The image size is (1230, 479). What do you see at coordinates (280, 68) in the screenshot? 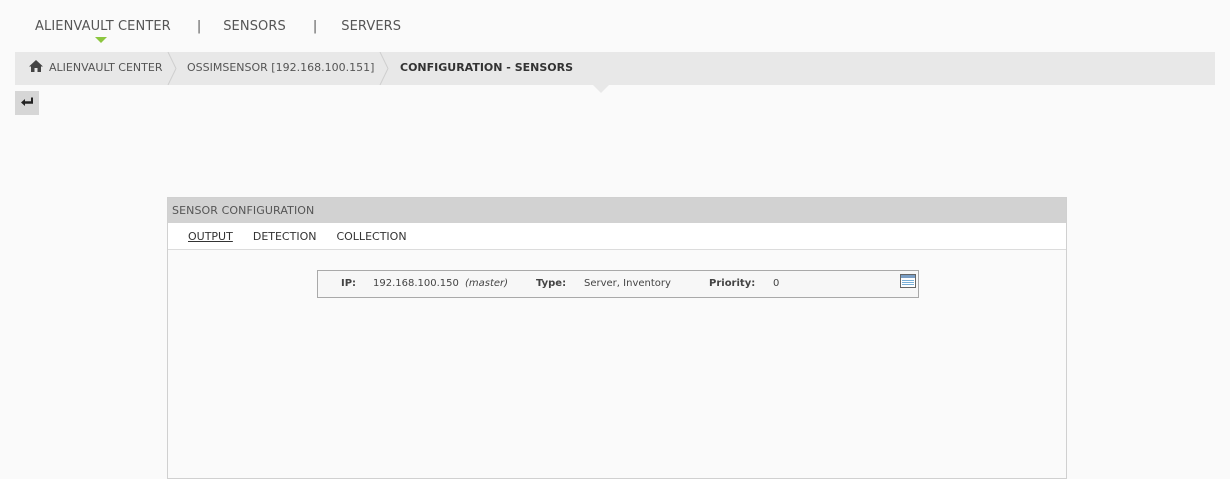
I see `breadcrumb-item-ossimsensor: OSSIMSENSOR [192.168.100.151]` at bounding box center [280, 68].